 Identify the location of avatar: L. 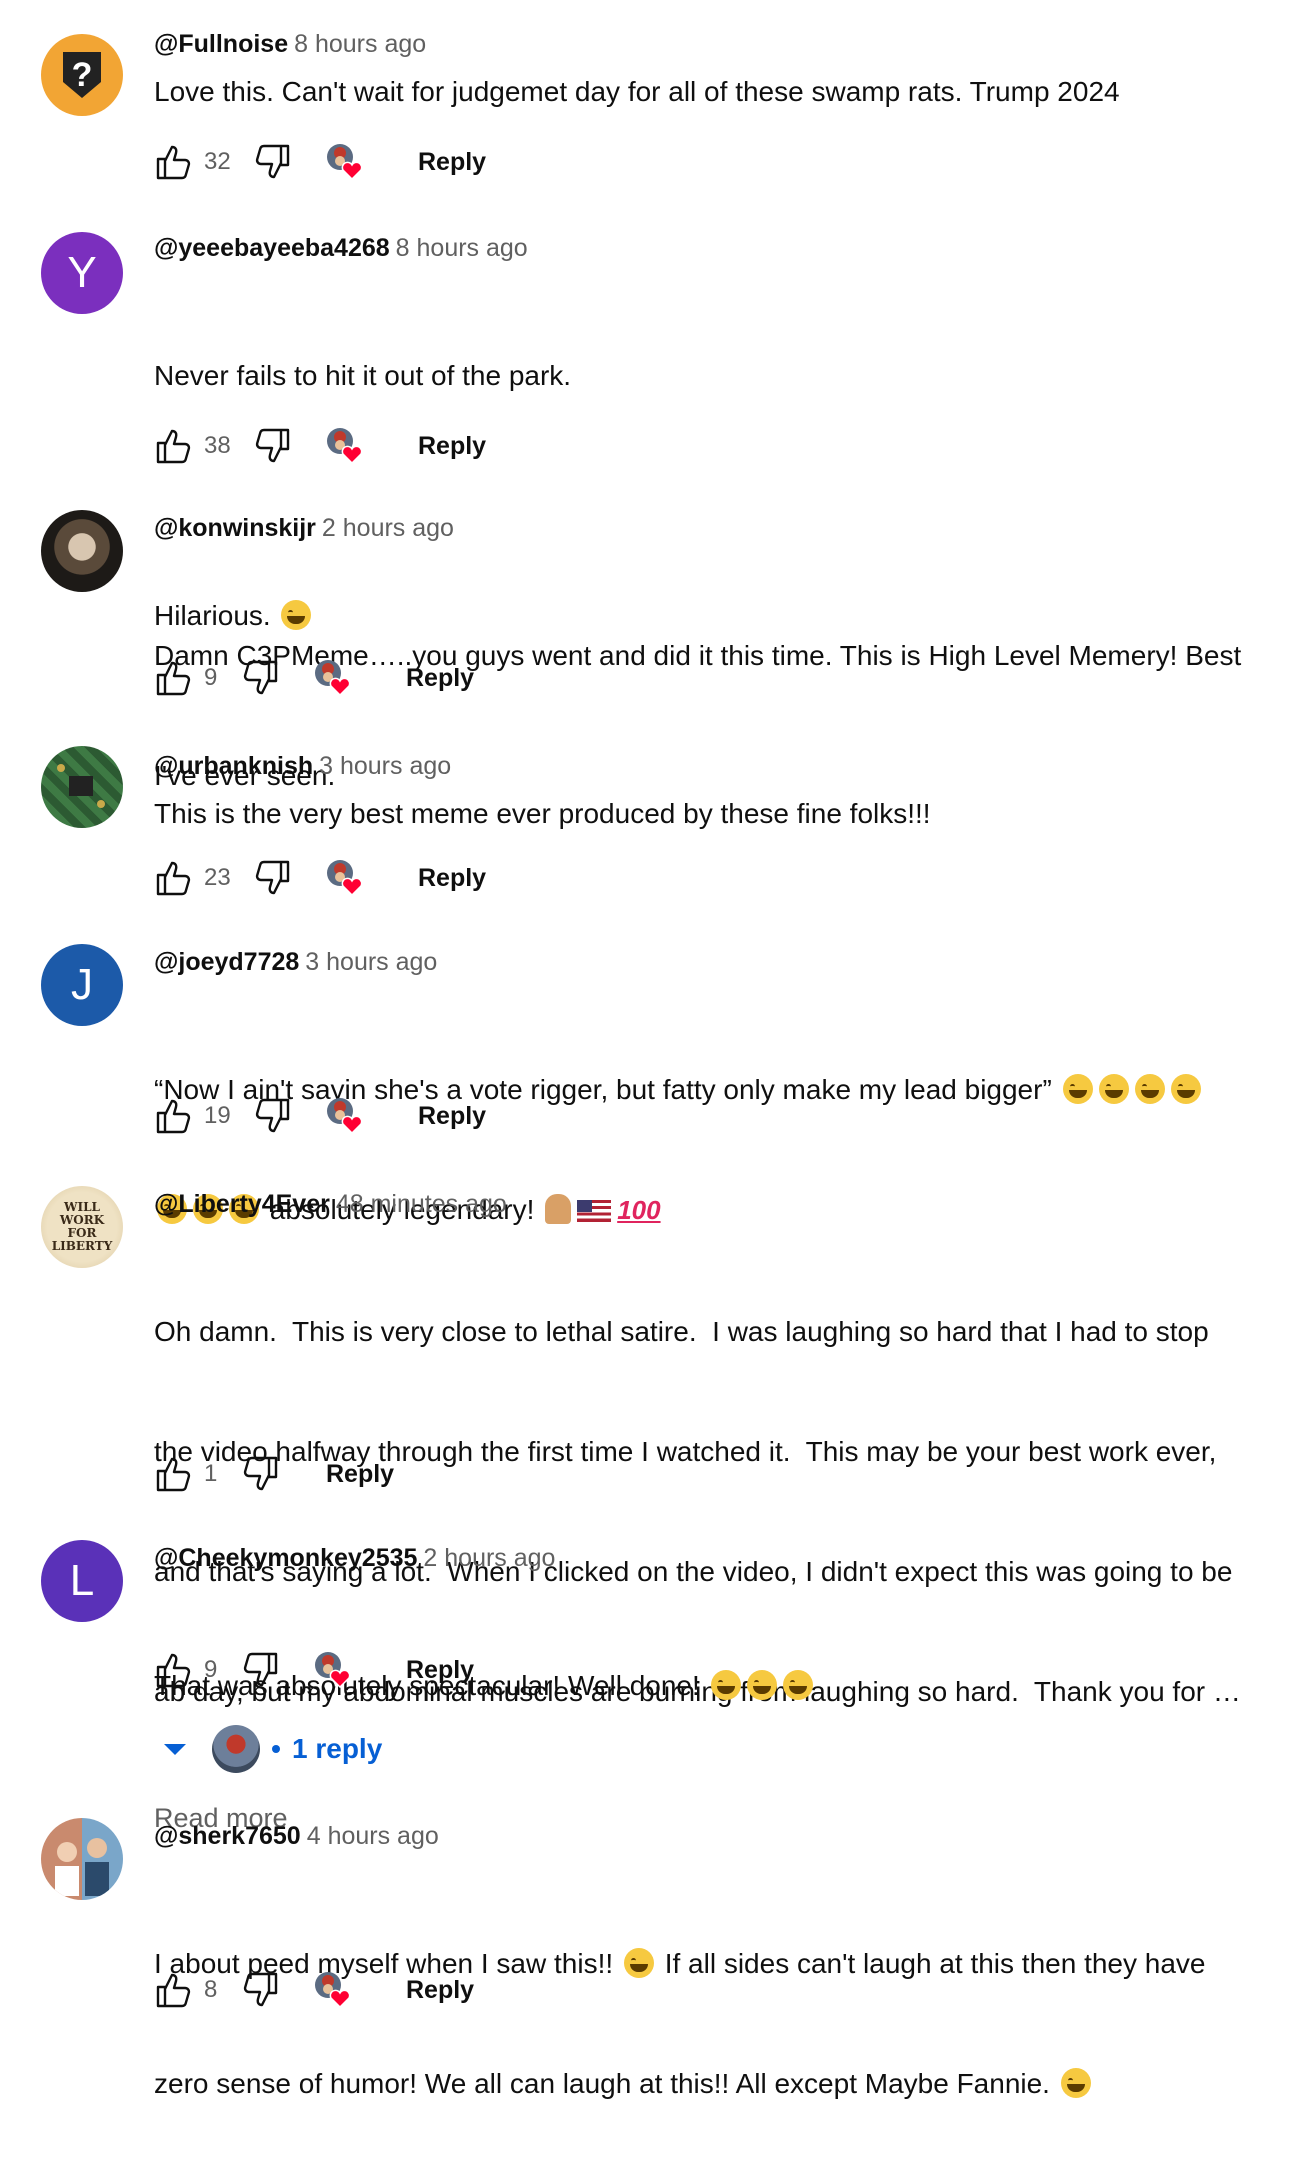
(82, 1581).